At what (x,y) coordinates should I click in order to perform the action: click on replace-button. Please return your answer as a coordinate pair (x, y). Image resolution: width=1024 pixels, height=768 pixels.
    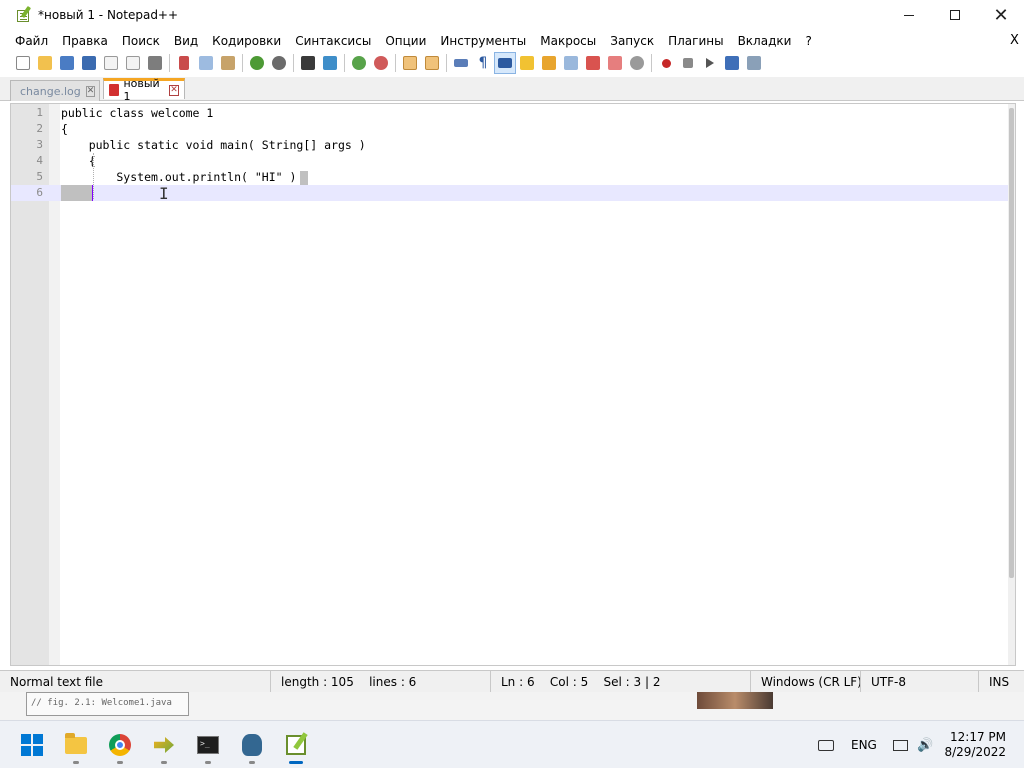
    Looking at the image, I should click on (330, 63).